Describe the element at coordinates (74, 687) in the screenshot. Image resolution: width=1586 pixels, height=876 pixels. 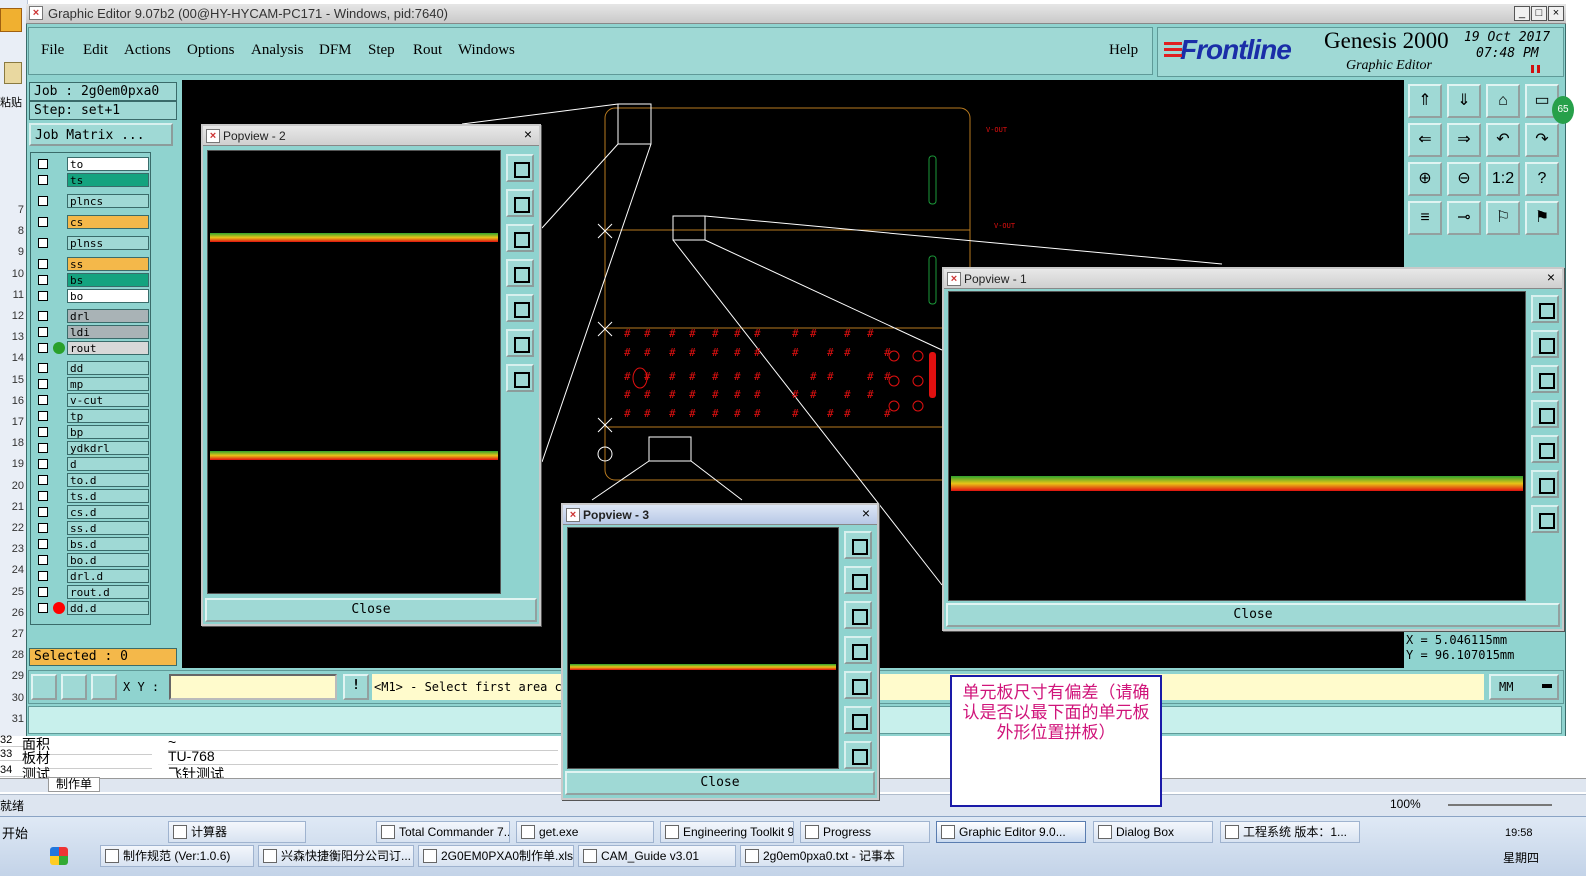
I see `angle-tool-button` at that location.